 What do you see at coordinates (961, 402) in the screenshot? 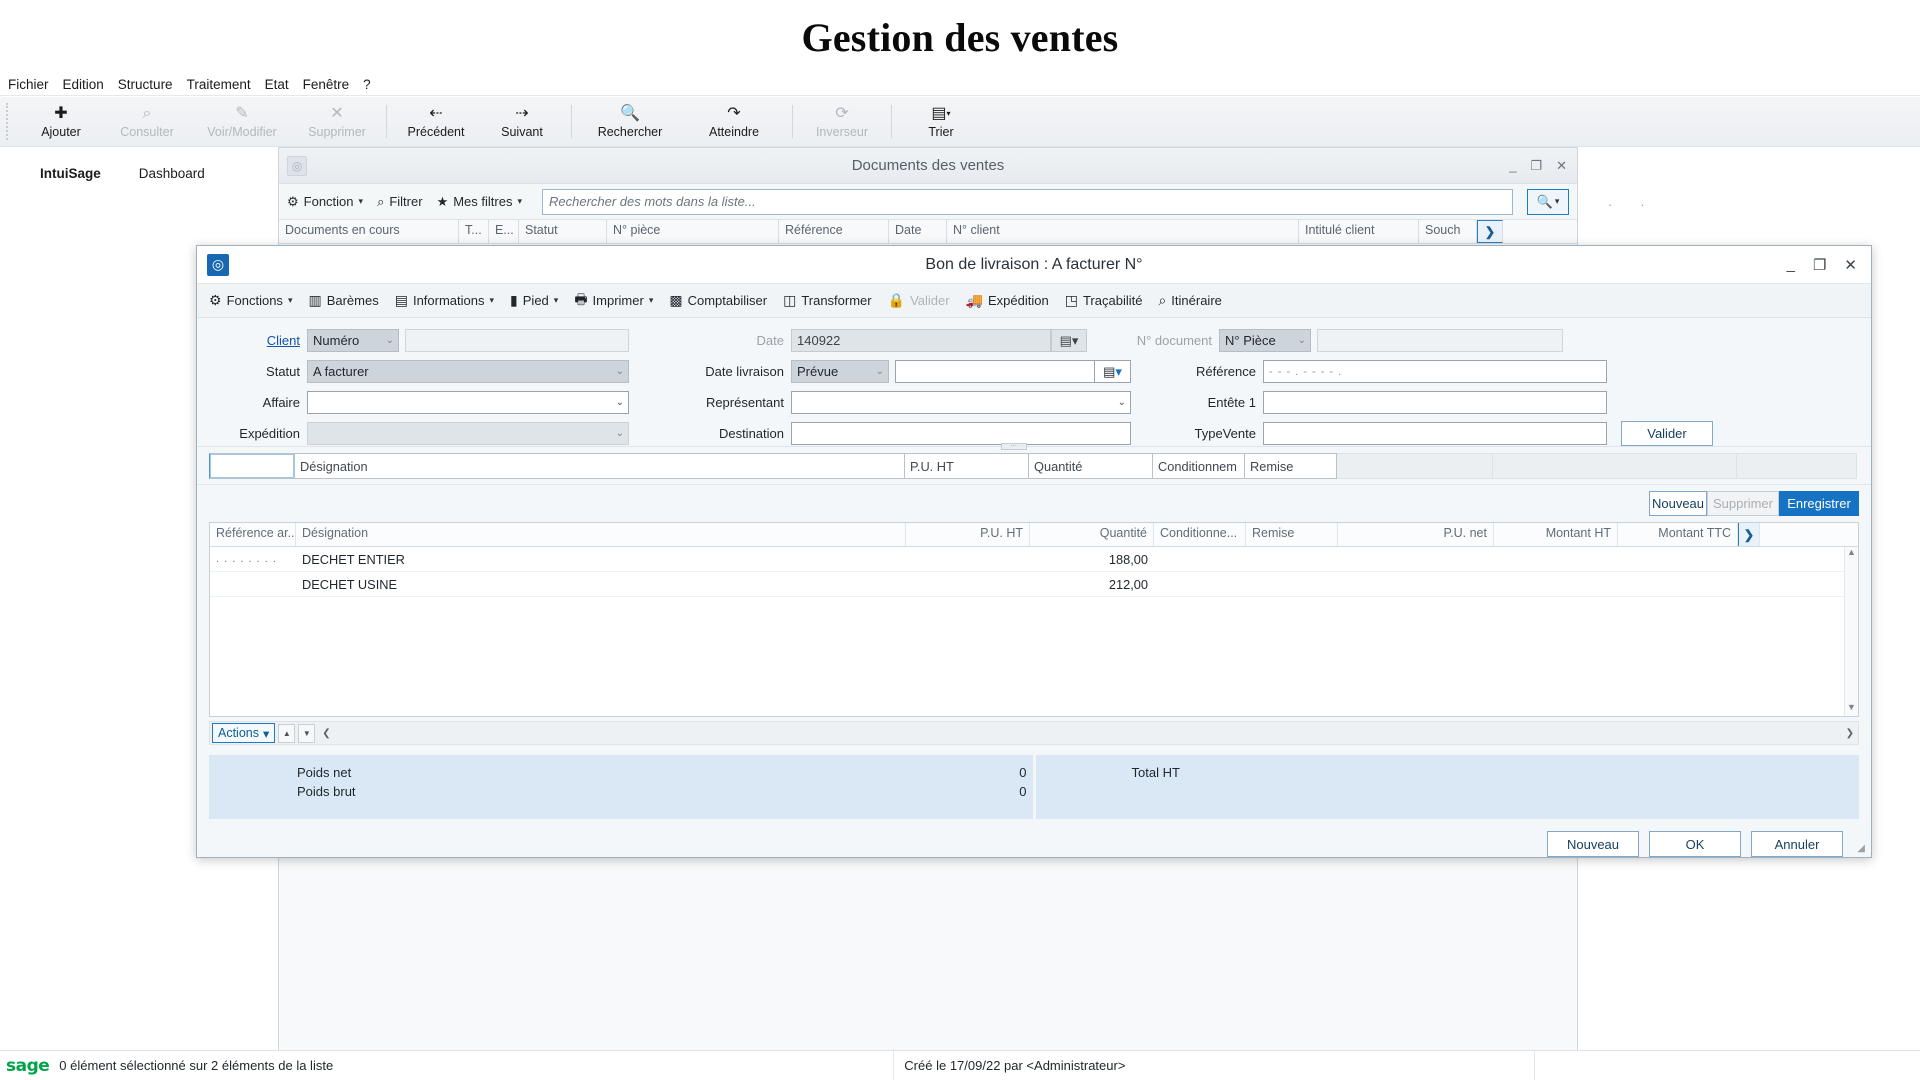
I see `representant-select: ⌄` at bounding box center [961, 402].